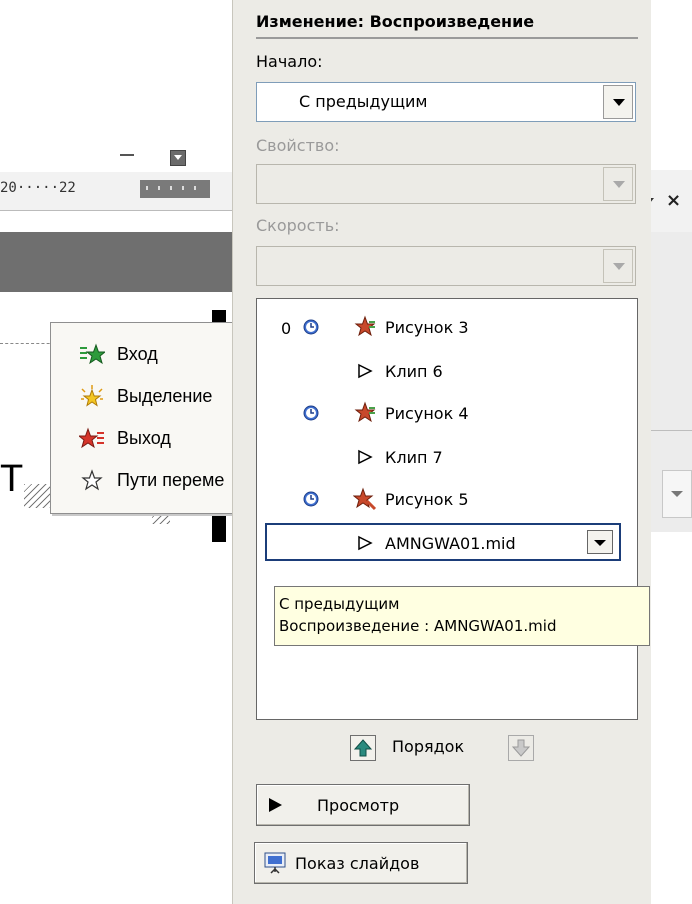 This screenshot has width=692, height=904. Describe the element at coordinates (427, 327) in the screenshot. I see `list-item-label: Рисунок 3` at that location.